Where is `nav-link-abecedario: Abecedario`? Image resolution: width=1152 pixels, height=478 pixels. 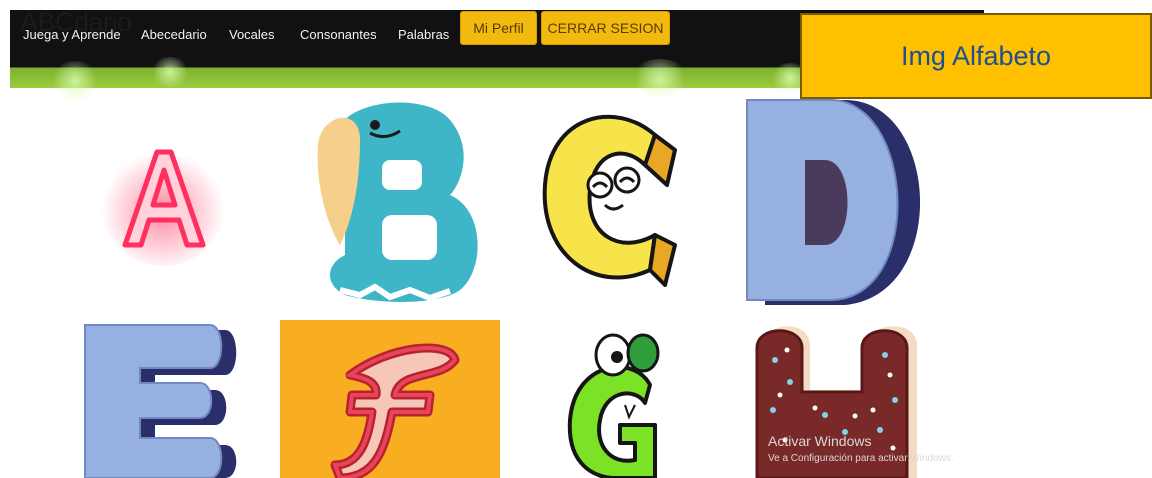 nav-link-abecedario: Abecedario is located at coordinates (174, 34).